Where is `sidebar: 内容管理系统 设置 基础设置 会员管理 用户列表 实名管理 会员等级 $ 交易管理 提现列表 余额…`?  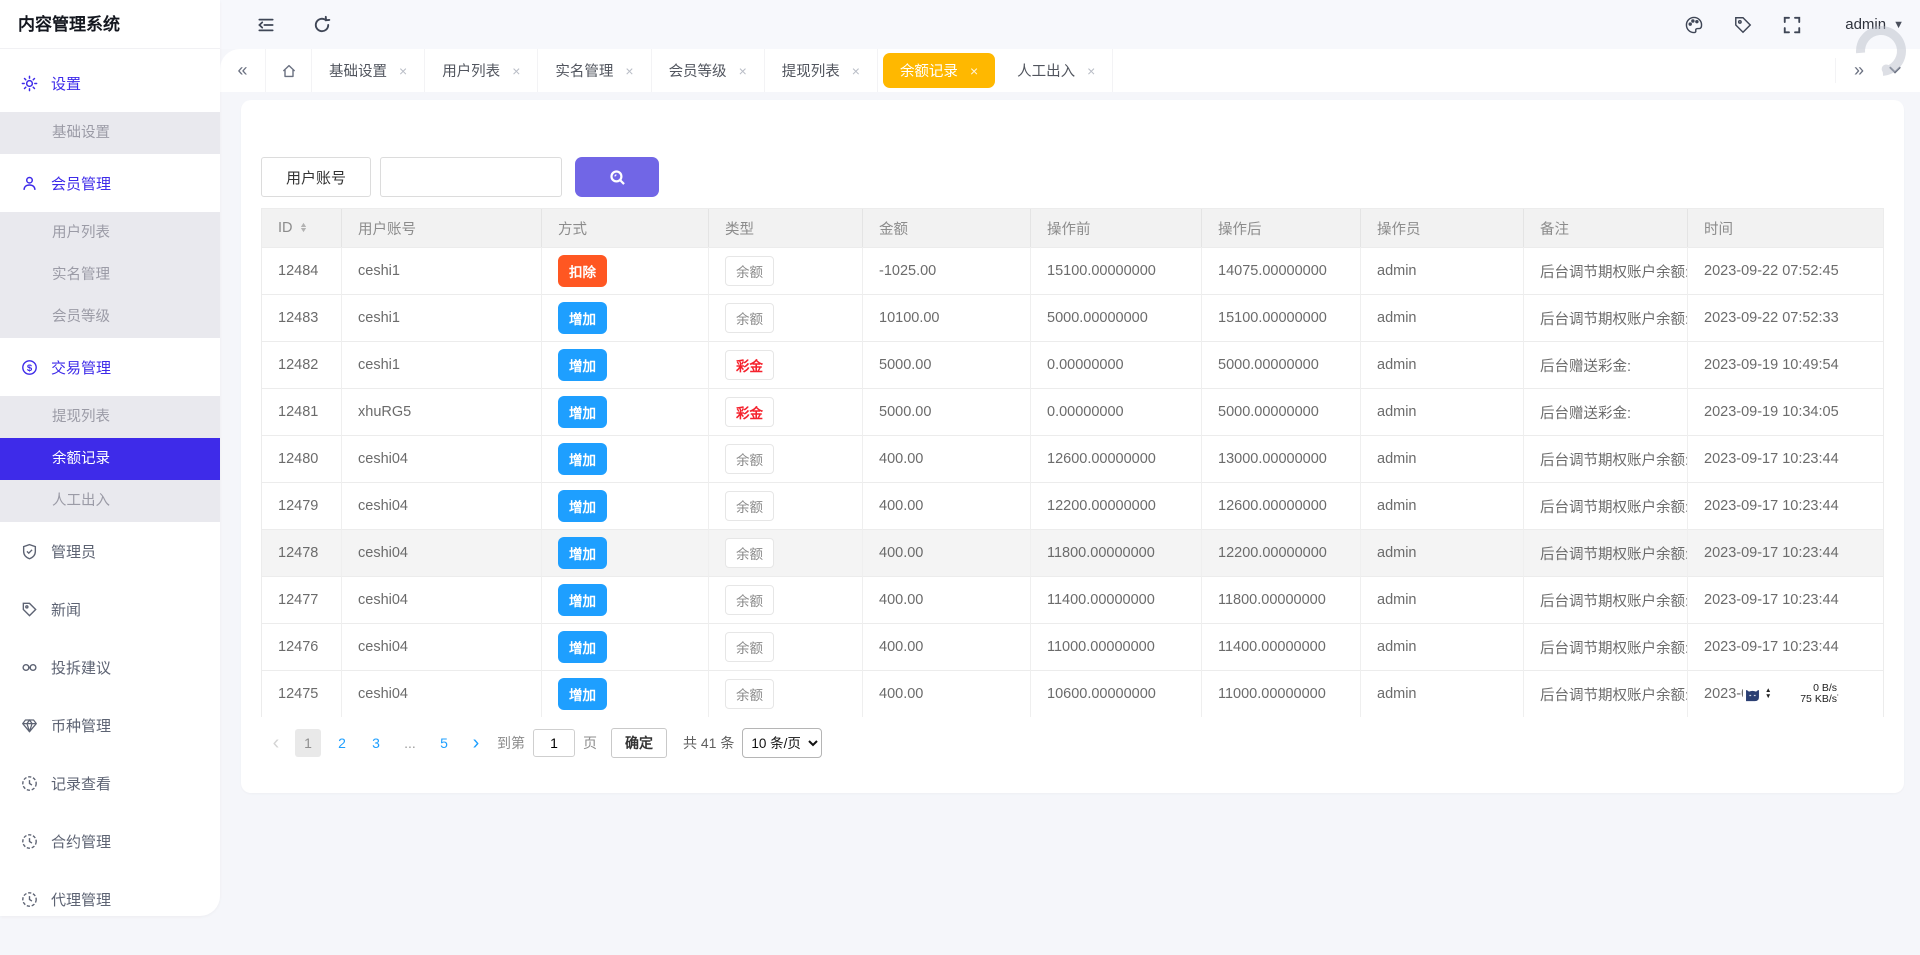 sidebar: 内容管理系统 设置 基础设置 会员管理 用户列表 实名管理 会员等级 $ 交易管理 提现列表 余额… is located at coordinates (110, 458).